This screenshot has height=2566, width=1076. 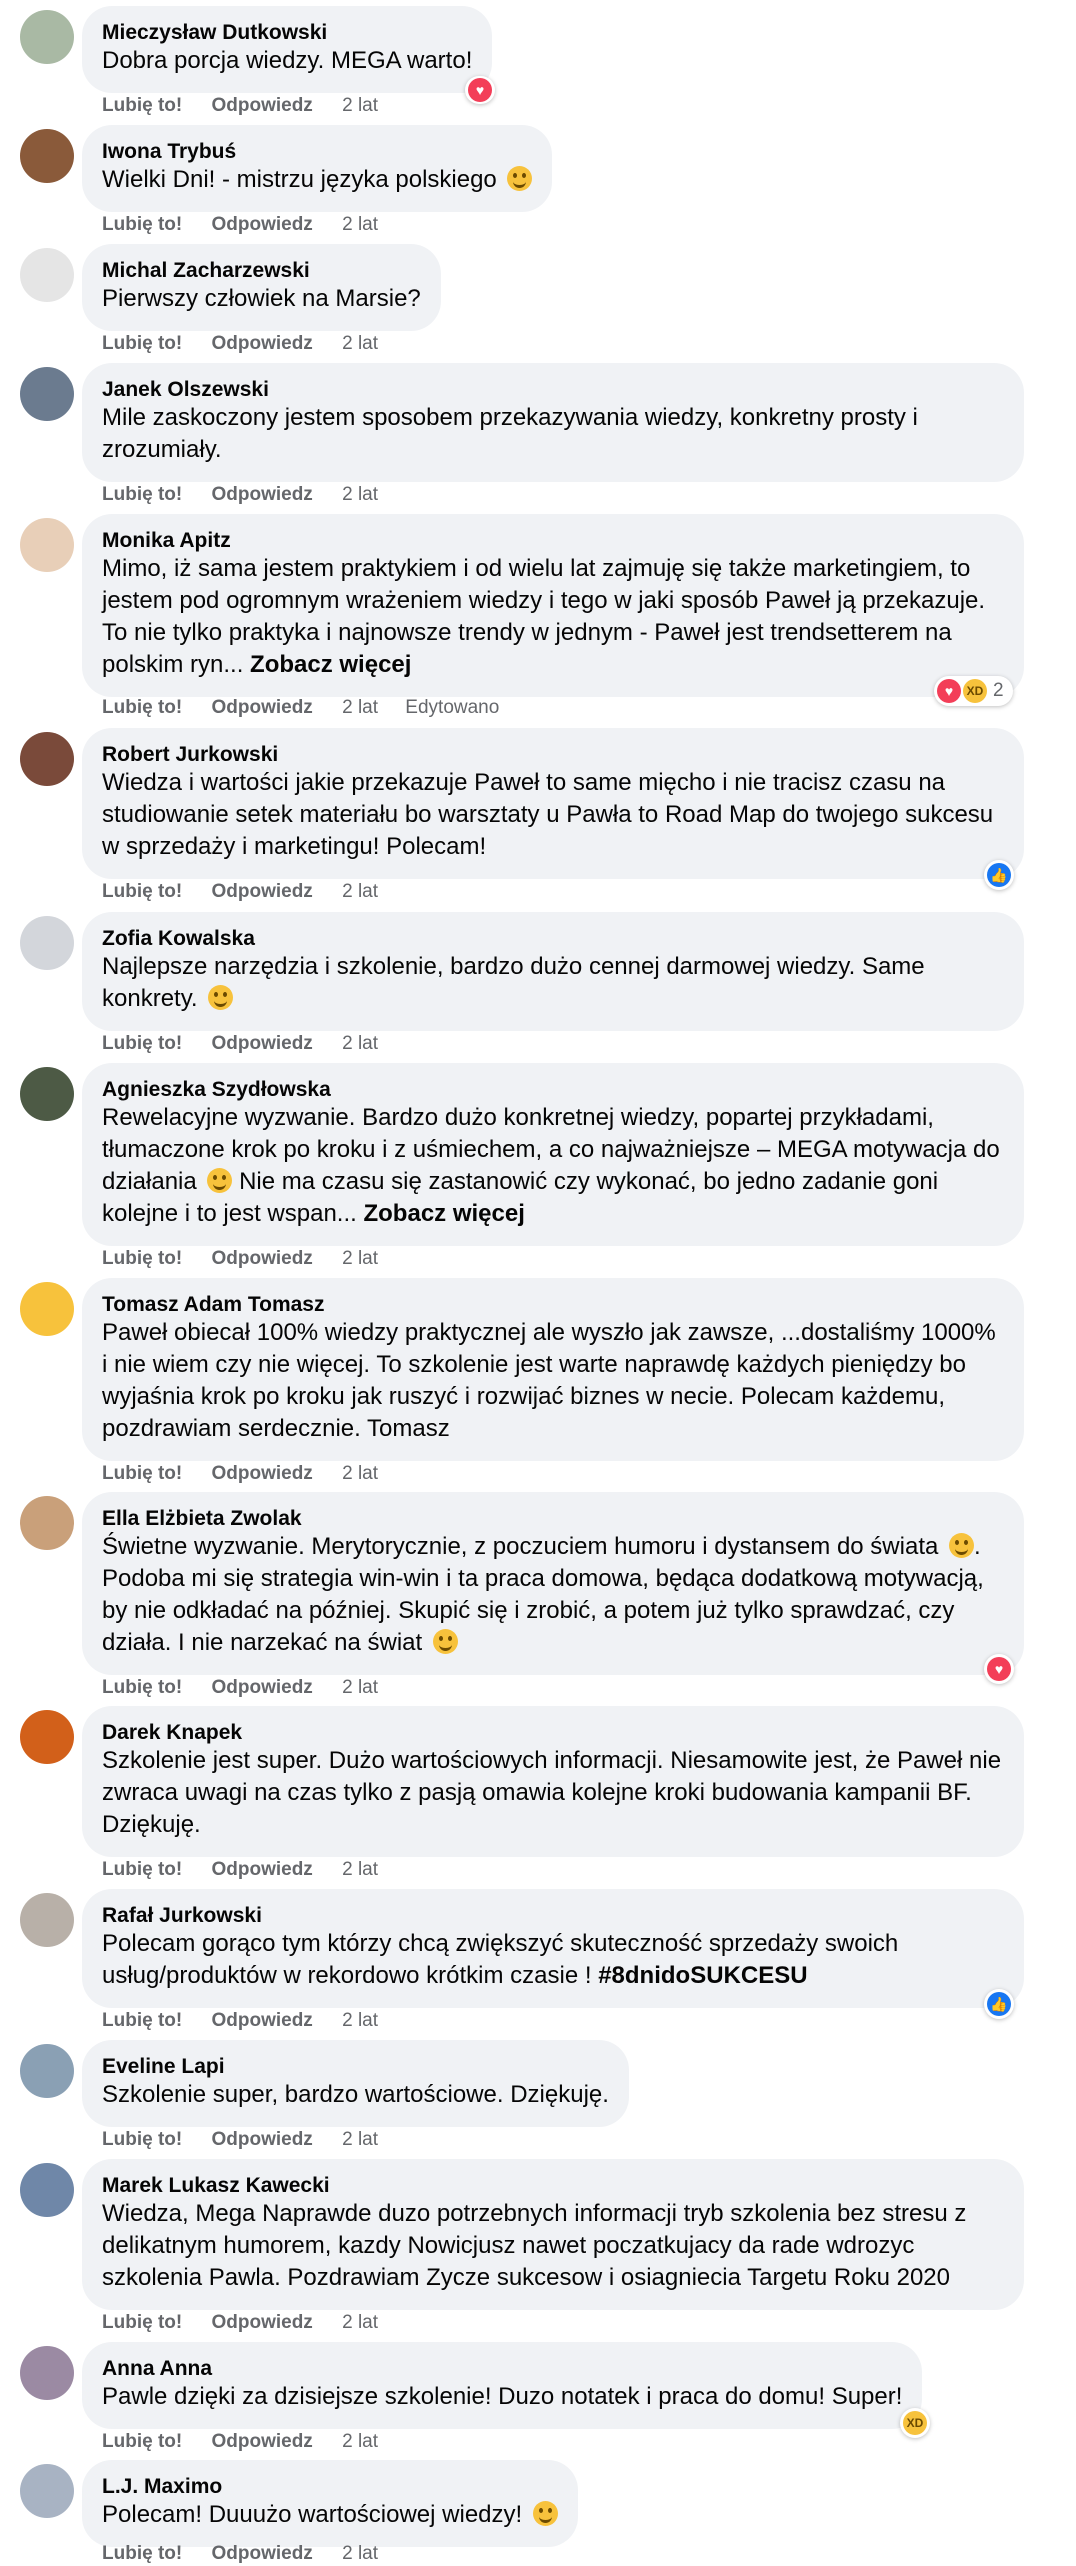 What do you see at coordinates (553, 540) in the screenshot?
I see `comment-author: Monika Apitz` at bounding box center [553, 540].